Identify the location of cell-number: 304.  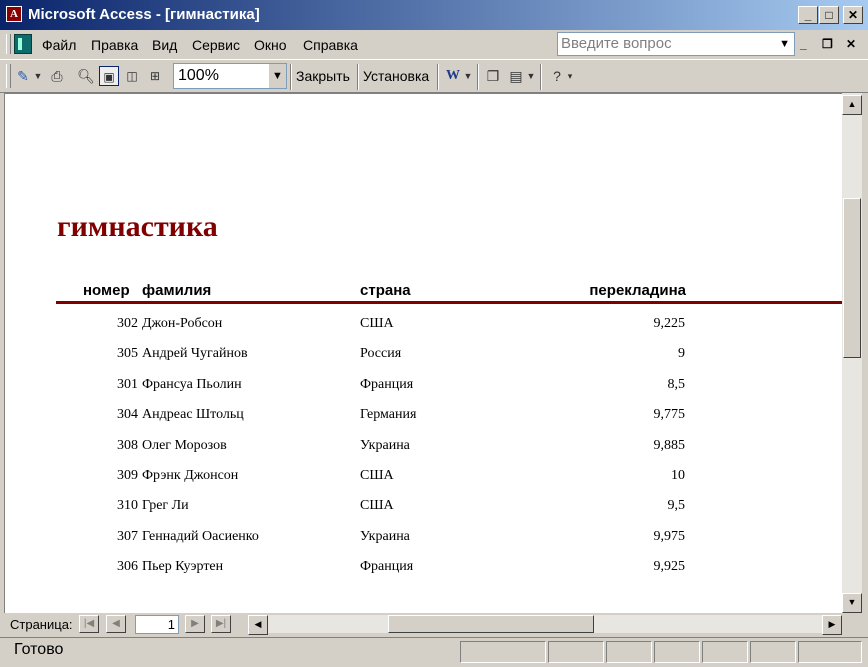
(127, 414).